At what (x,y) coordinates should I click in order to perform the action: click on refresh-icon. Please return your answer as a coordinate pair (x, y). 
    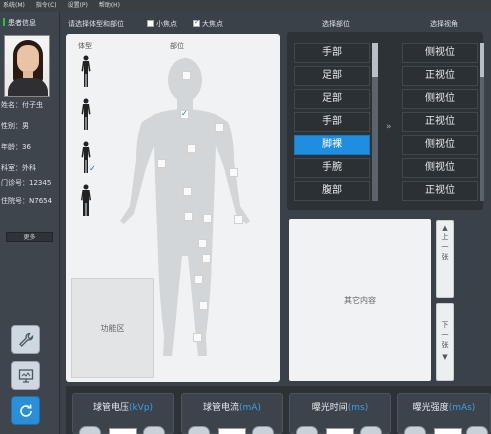
    Looking at the image, I should click on (25, 410).